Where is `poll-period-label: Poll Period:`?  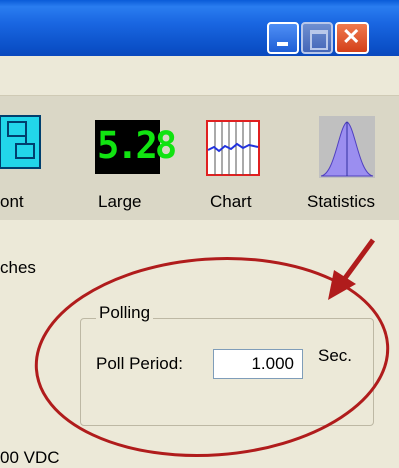 poll-period-label: Poll Period: is located at coordinates (139, 363).